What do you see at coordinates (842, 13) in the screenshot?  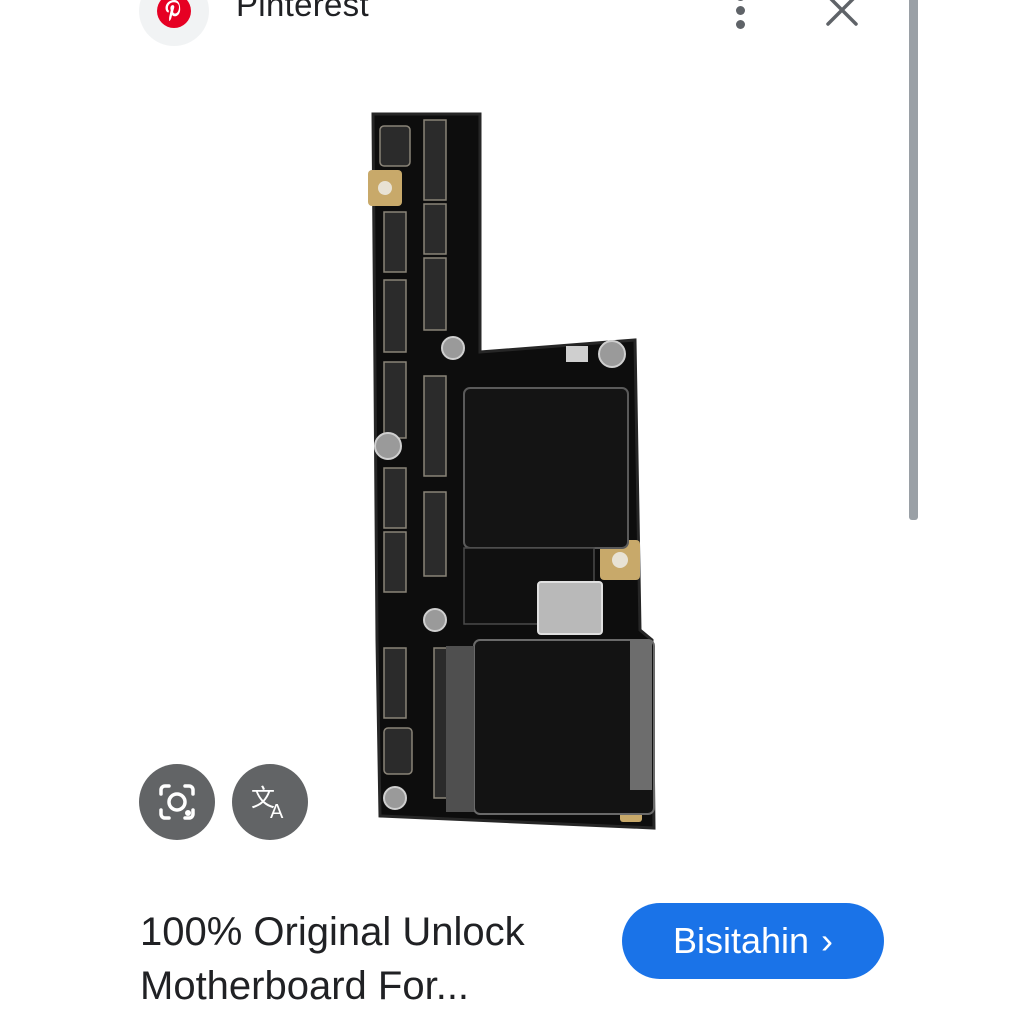 I see `close-icon` at bounding box center [842, 13].